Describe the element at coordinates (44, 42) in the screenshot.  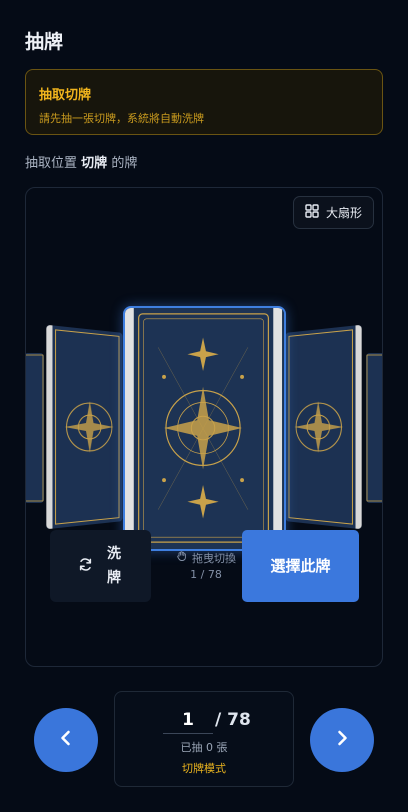
I see `page-title: 抽牌` at that location.